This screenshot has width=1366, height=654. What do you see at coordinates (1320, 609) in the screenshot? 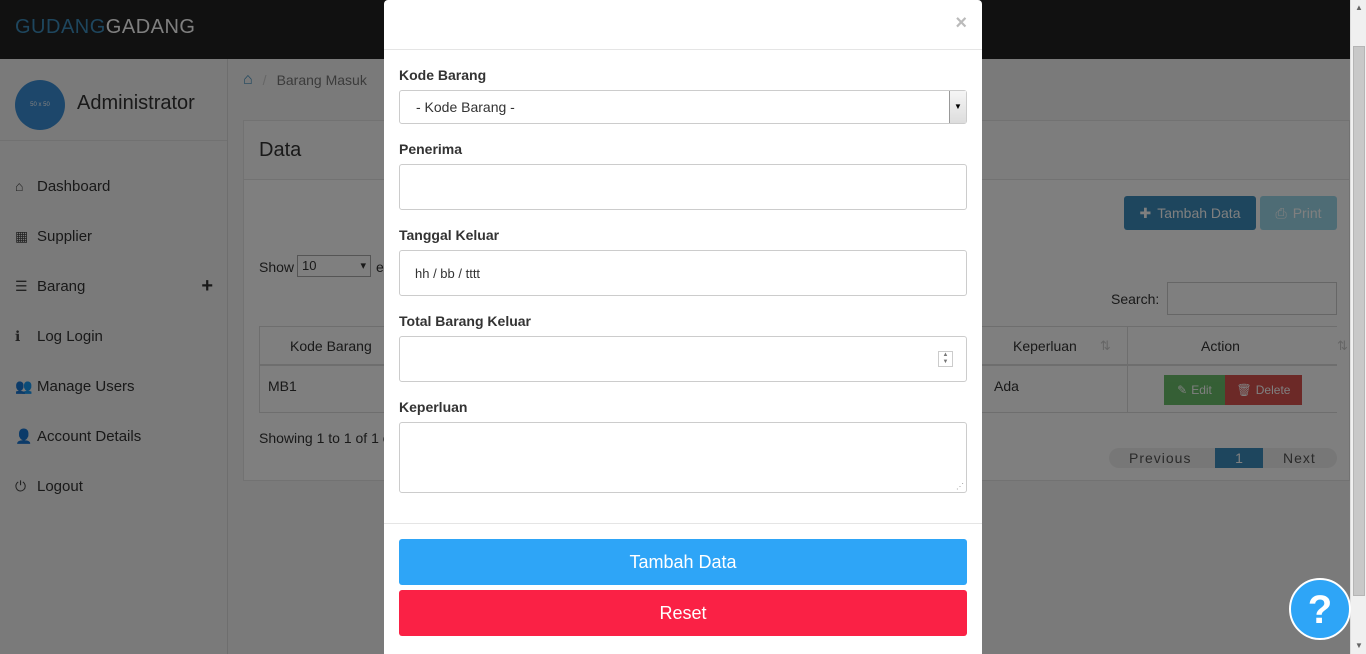
I see `help-button: ?` at bounding box center [1320, 609].